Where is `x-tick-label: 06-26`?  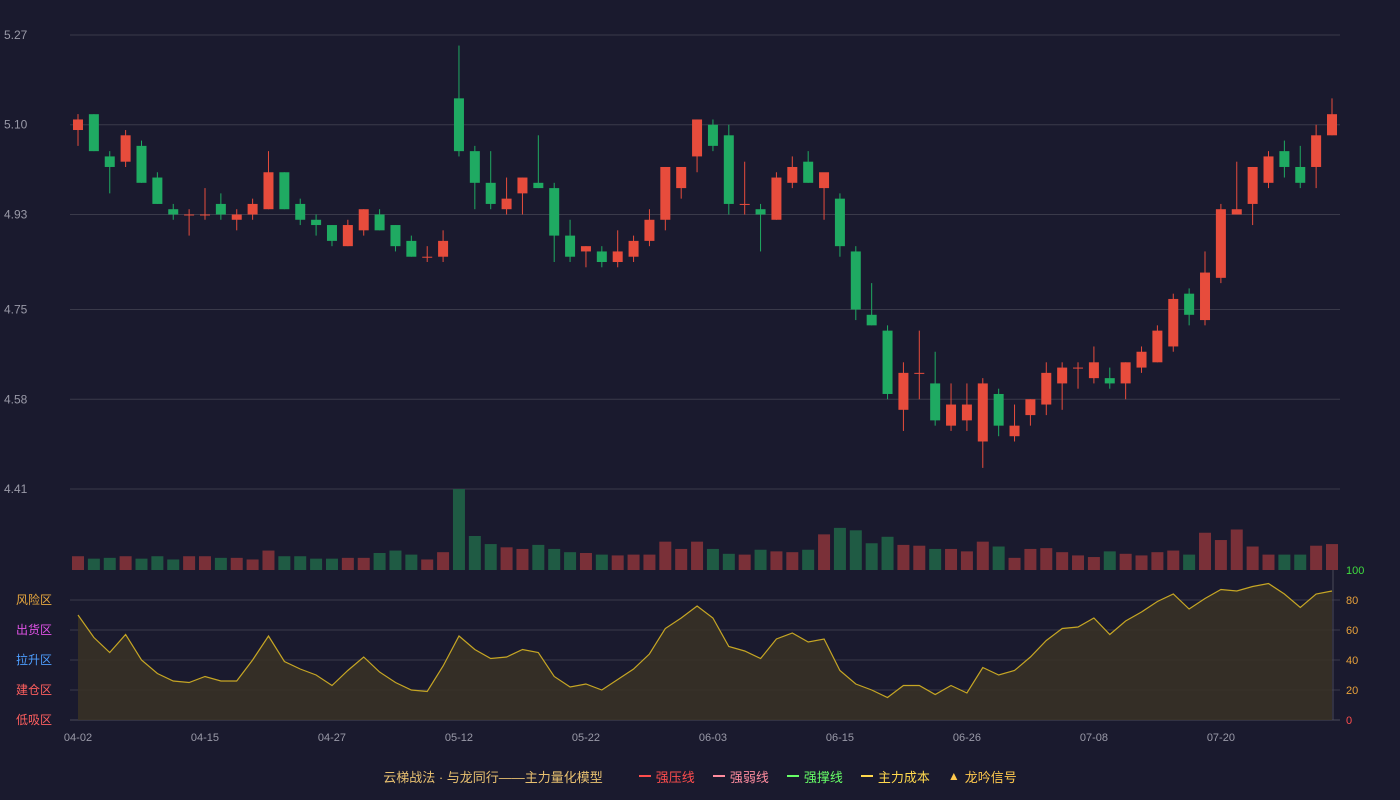
x-tick-label: 06-26 is located at coordinates (967, 738).